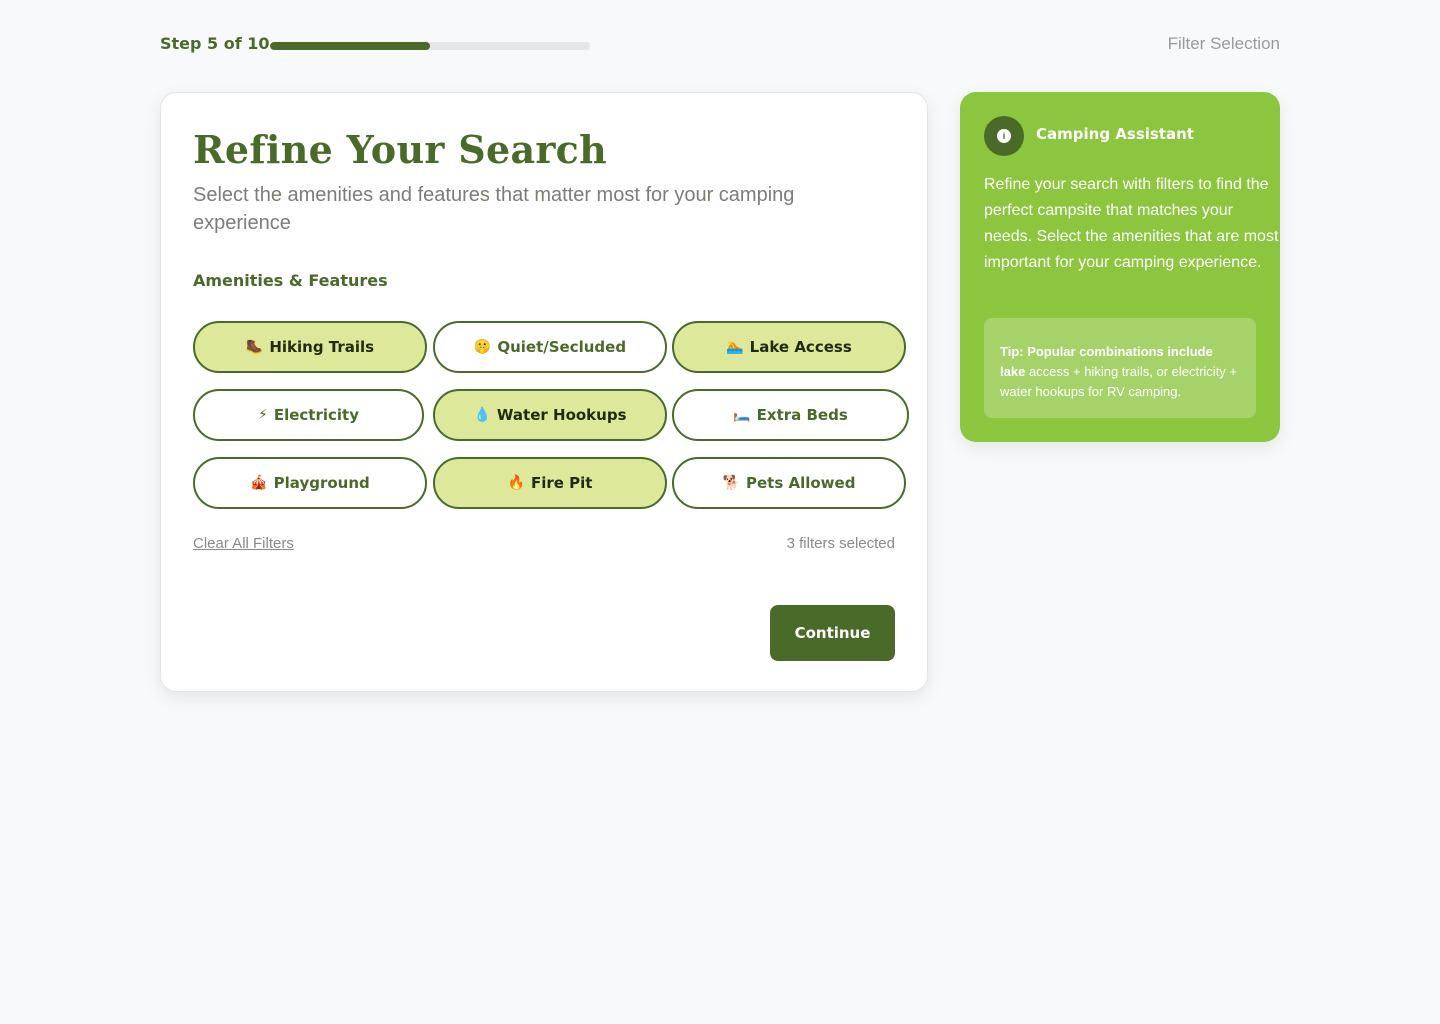 This screenshot has width=1440, height=1024. What do you see at coordinates (544, 545) in the screenshot?
I see `filter-footer: Clear All Filters 3 filters selected` at bounding box center [544, 545].